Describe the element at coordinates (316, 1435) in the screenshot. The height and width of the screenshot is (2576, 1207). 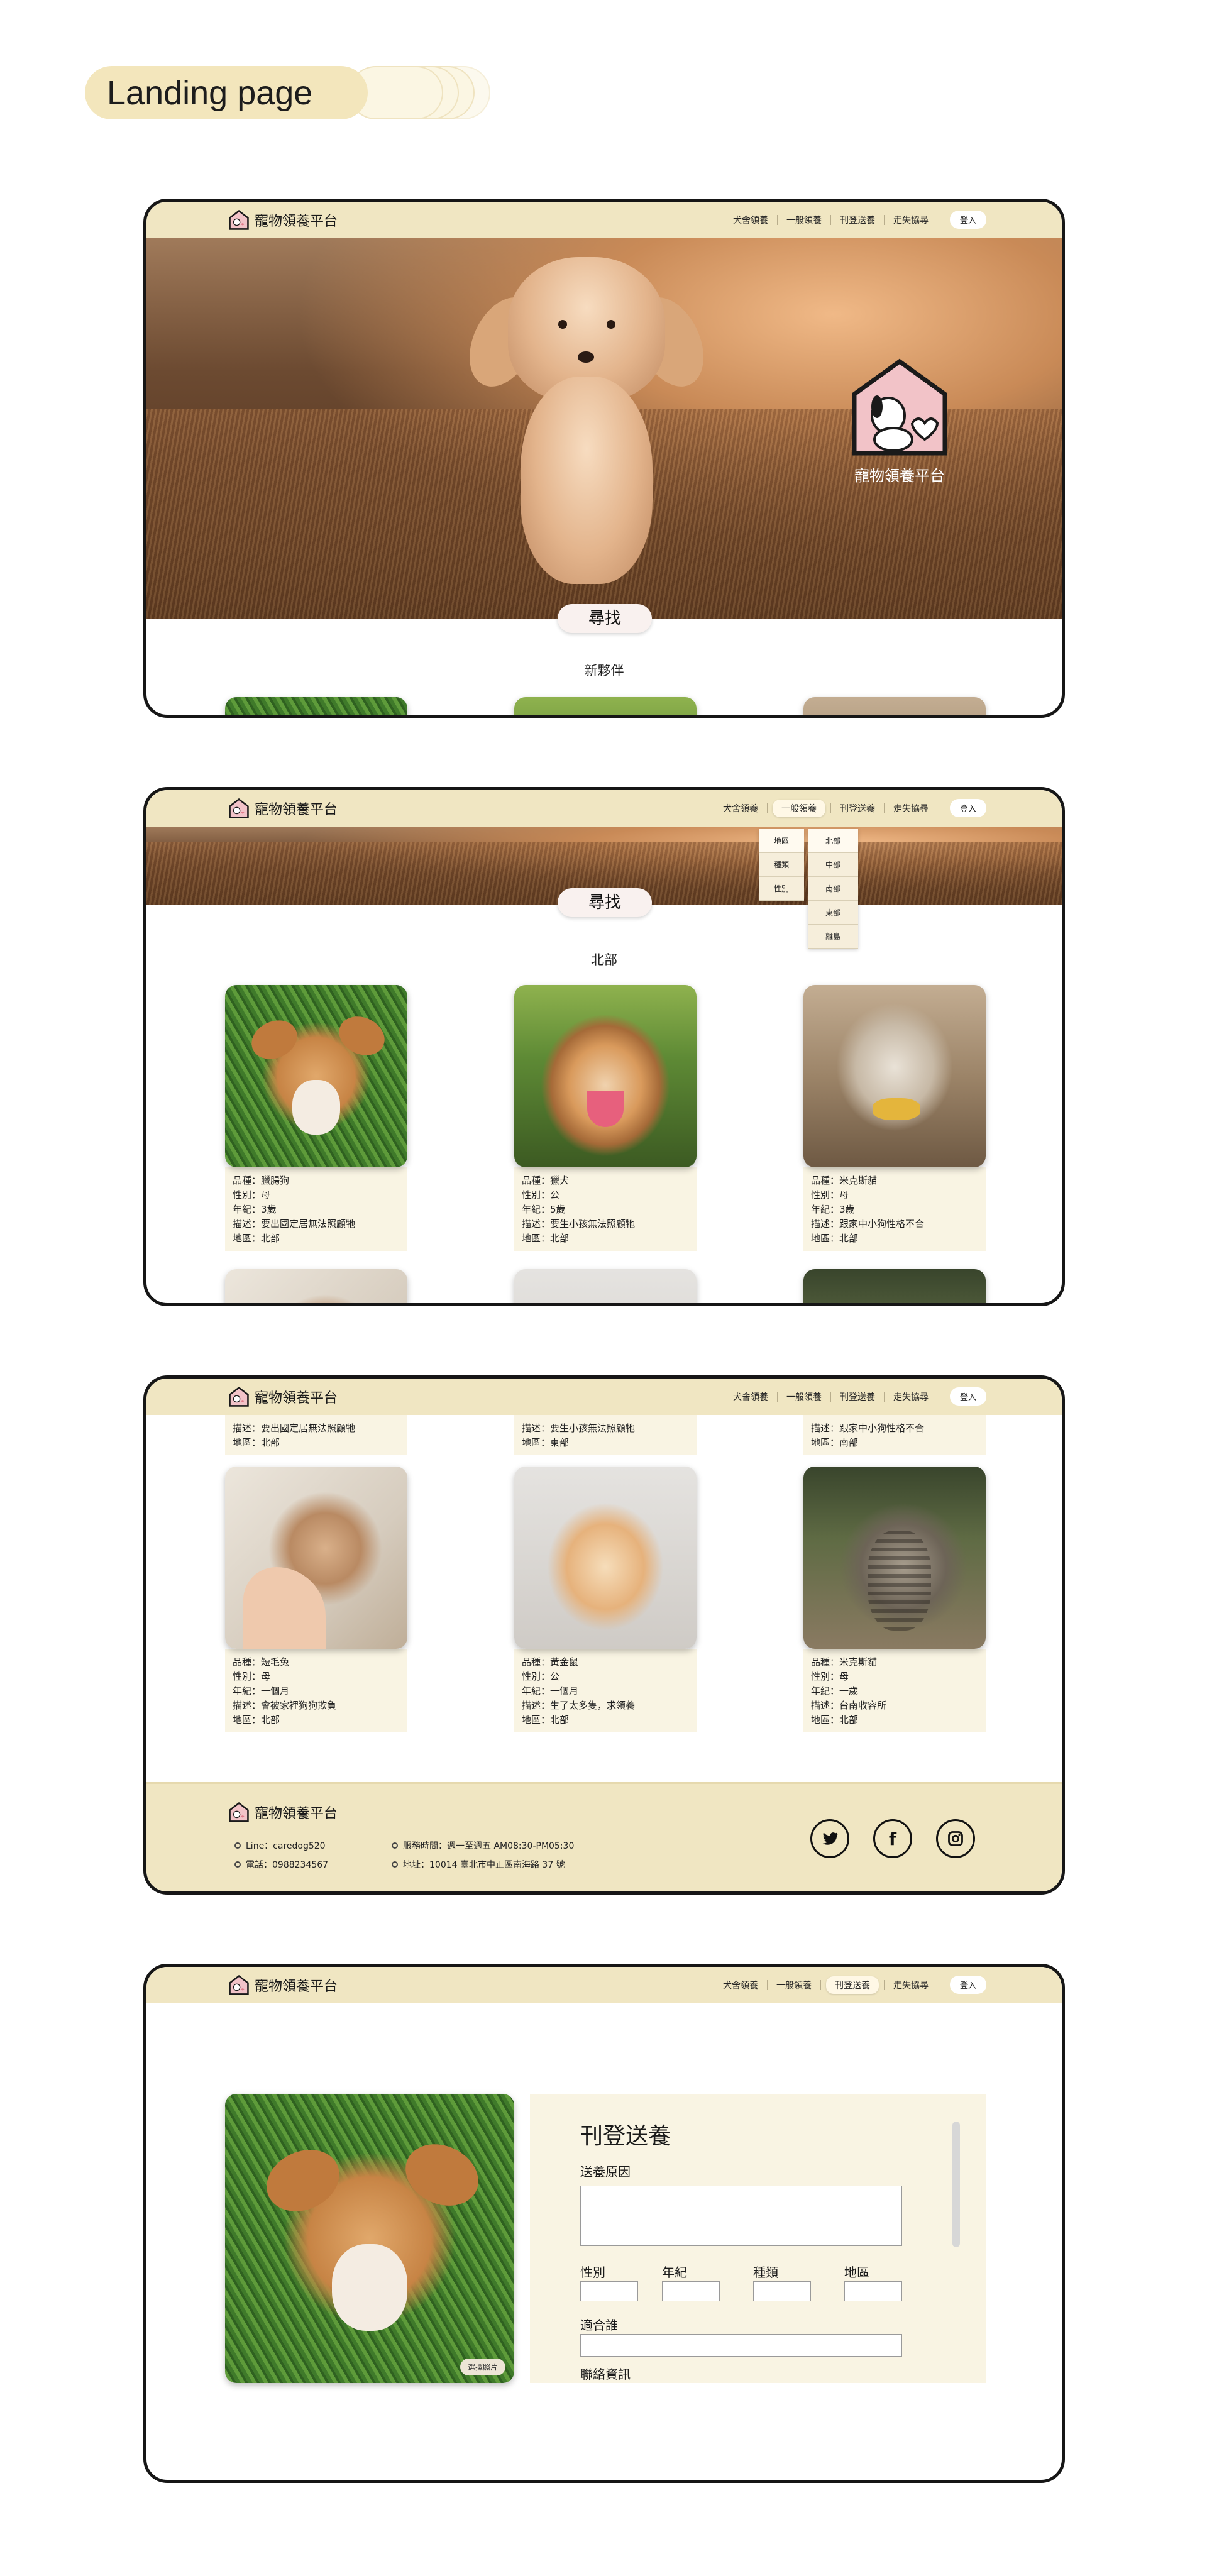
I see `pet-card-partial: 描述：要出國定居無法照顧牠 地區：北部` at that location.